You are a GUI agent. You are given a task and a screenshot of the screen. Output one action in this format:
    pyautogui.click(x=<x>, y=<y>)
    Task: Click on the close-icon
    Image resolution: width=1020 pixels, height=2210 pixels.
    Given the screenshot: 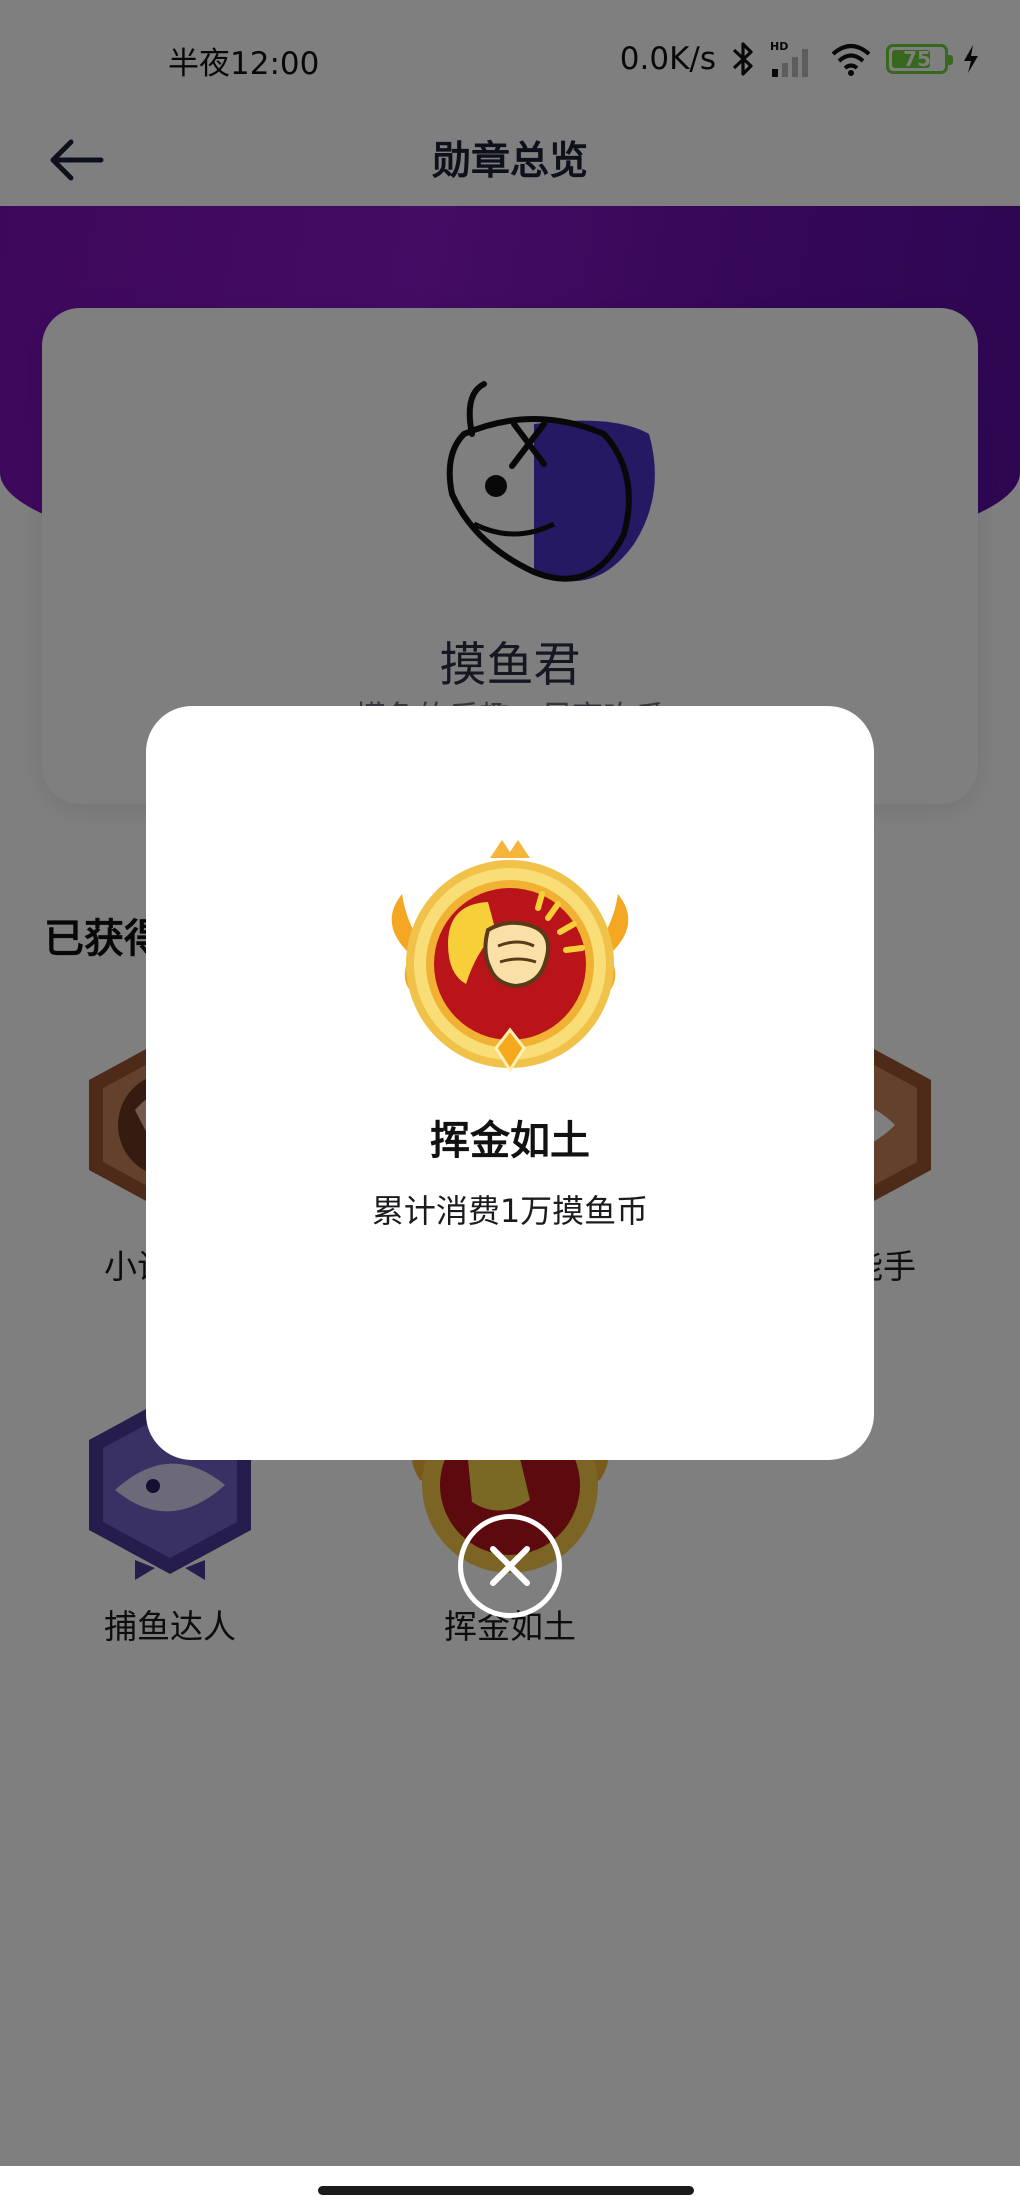 What is the action you would take?
    pyautogui.click(x=510, y=1566)
    